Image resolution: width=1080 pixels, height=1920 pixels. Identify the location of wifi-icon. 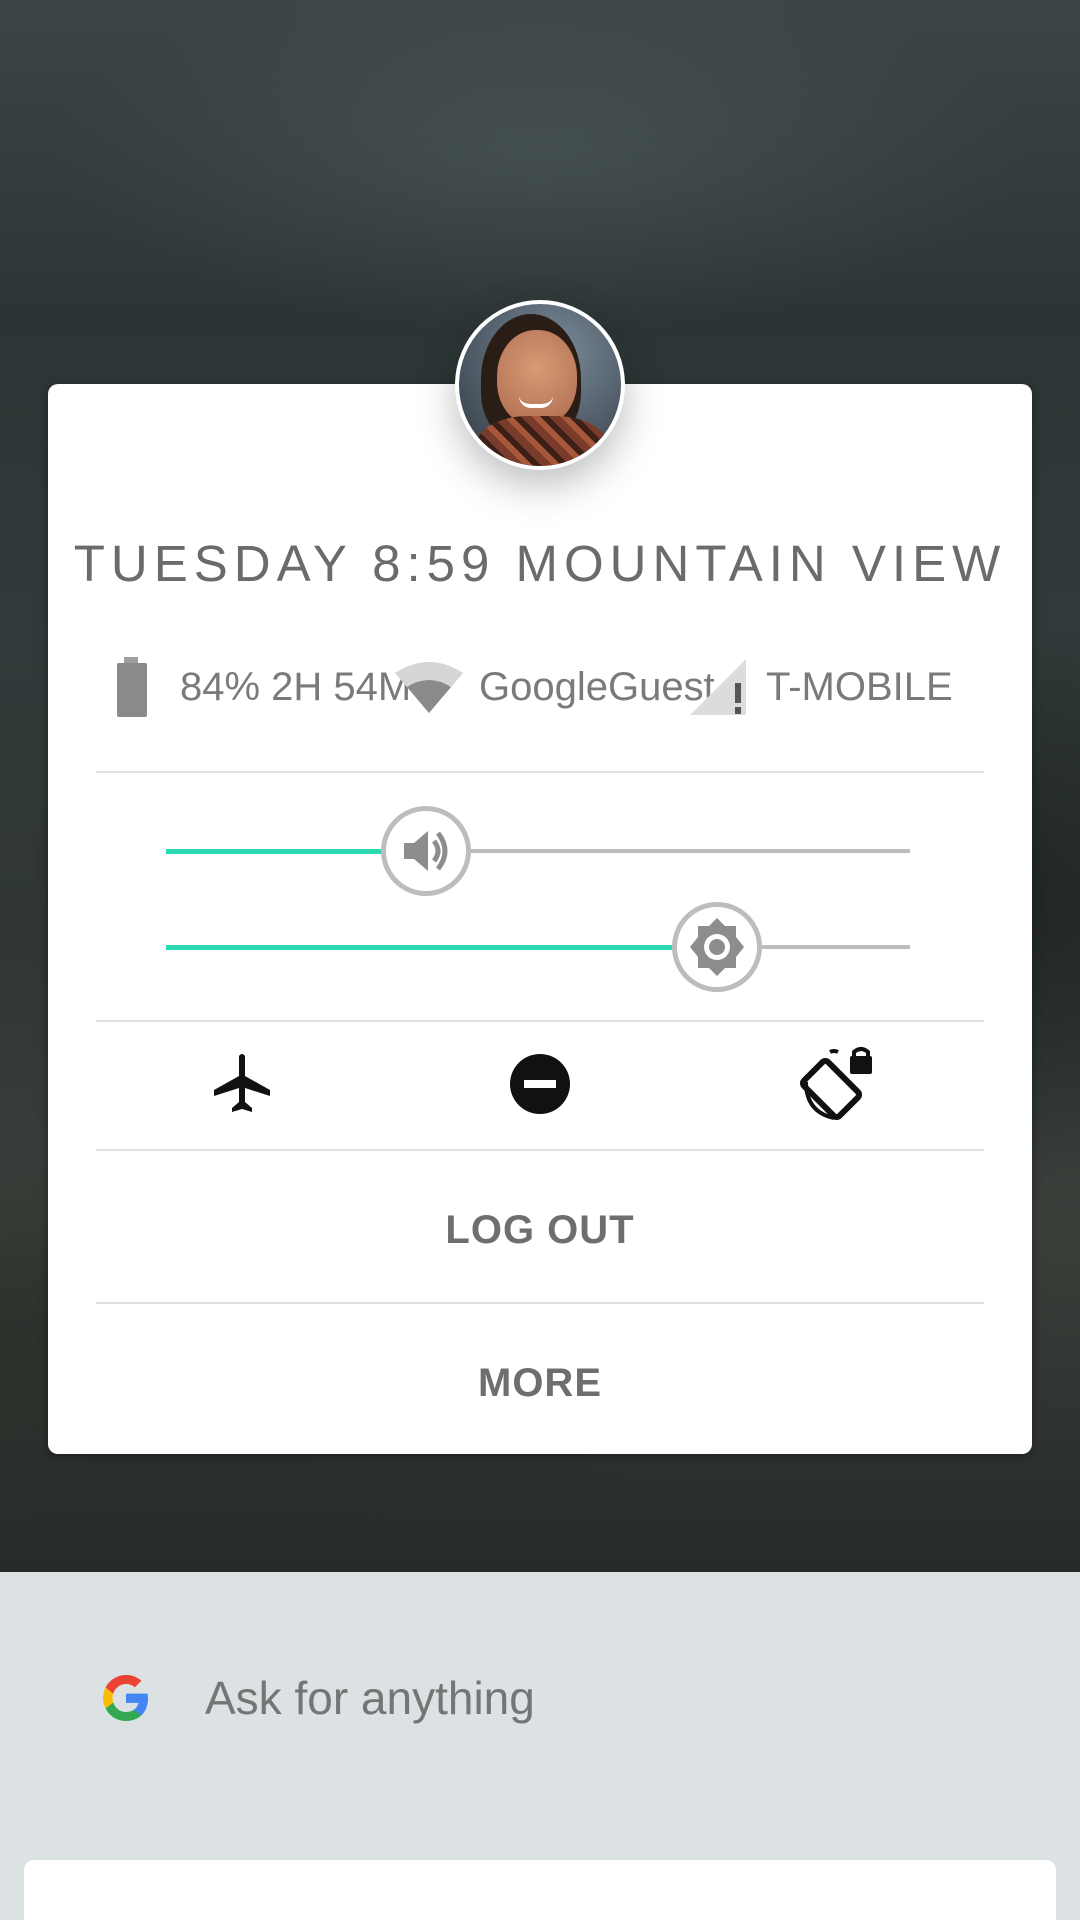
(429, 687).